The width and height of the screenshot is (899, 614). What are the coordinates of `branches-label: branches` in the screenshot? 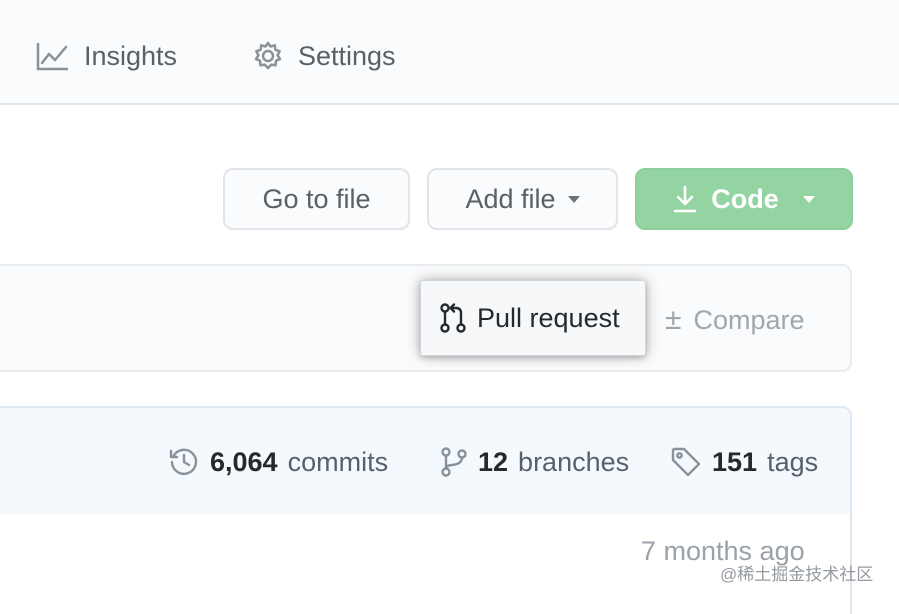 It's located at (574, 461).